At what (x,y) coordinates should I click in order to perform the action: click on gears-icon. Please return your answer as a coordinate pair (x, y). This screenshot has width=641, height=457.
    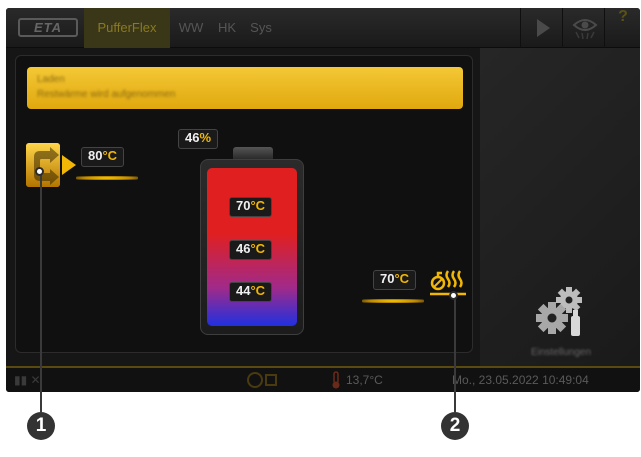
    Looking at the image, I should click on (559, 311).